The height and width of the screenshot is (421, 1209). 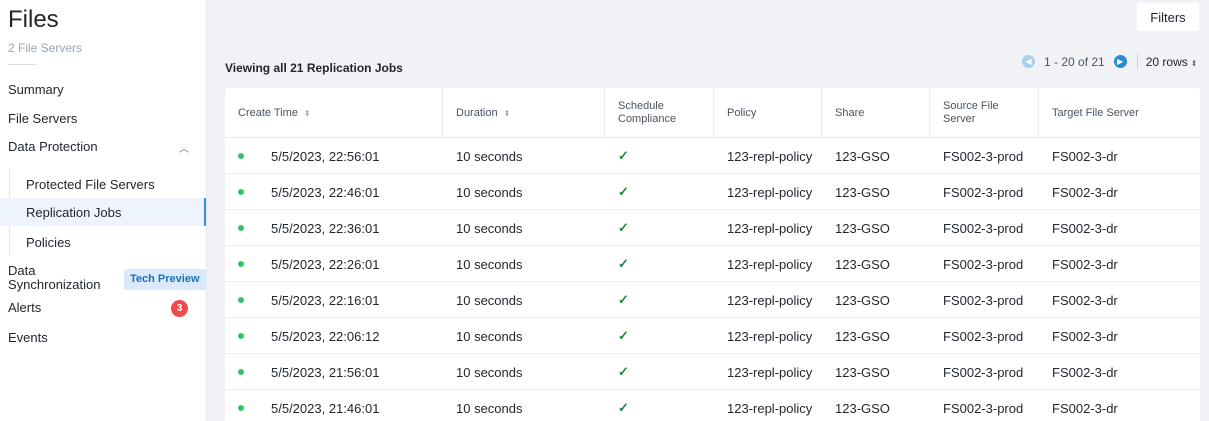 I want to click on cell-create-time: 5/5/2023, 22:06:12, so click(x=325, y=336).